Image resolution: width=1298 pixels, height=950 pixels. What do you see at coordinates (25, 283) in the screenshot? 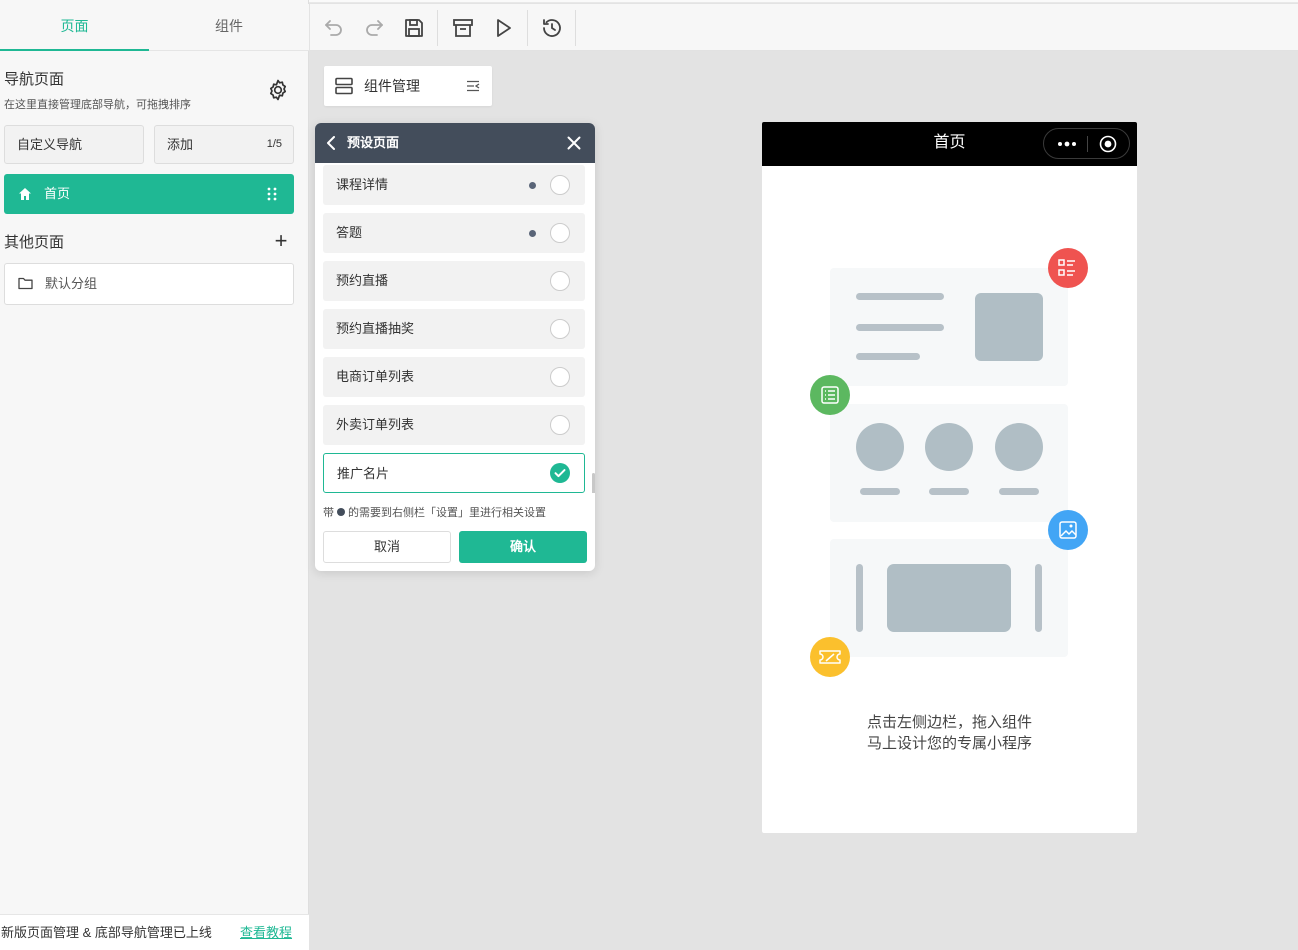
I see `folder-icon` at bounding box center [25, 283].